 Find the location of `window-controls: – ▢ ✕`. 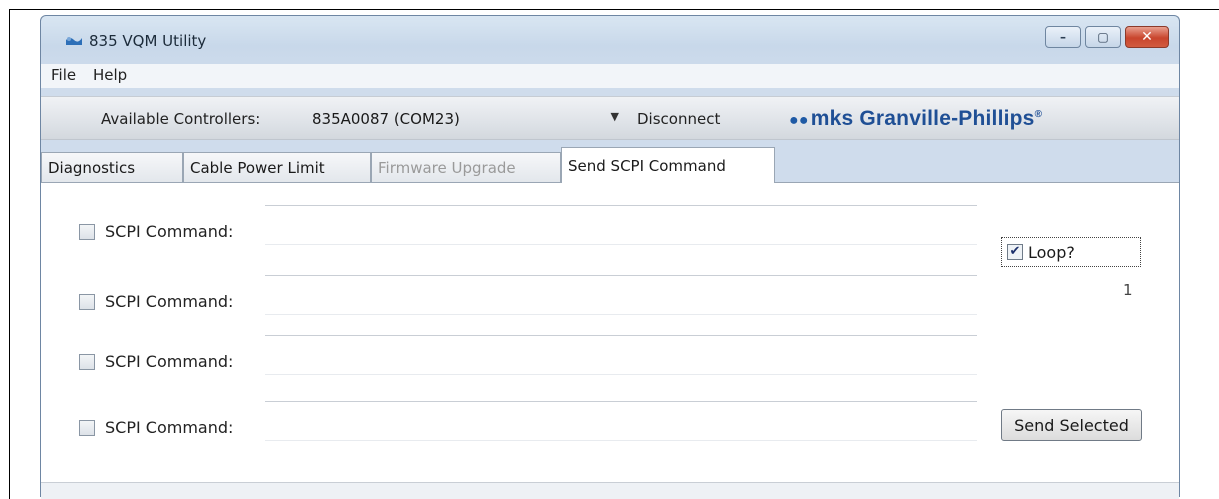

window-controls: – ▢ ✕ is located at coordinates (1107, 40).